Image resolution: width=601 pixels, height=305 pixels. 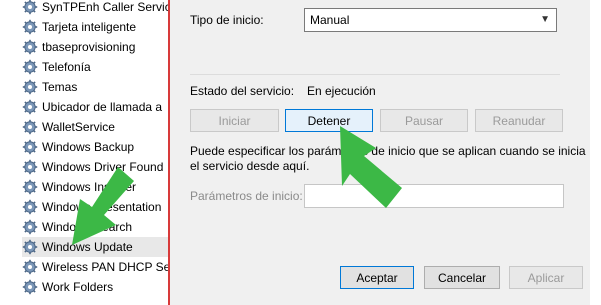 What do you see at coordinates (430, 20) in the screenshot?
I see `startup-type-select: Manual ▼` at bounding box center [430, 20].